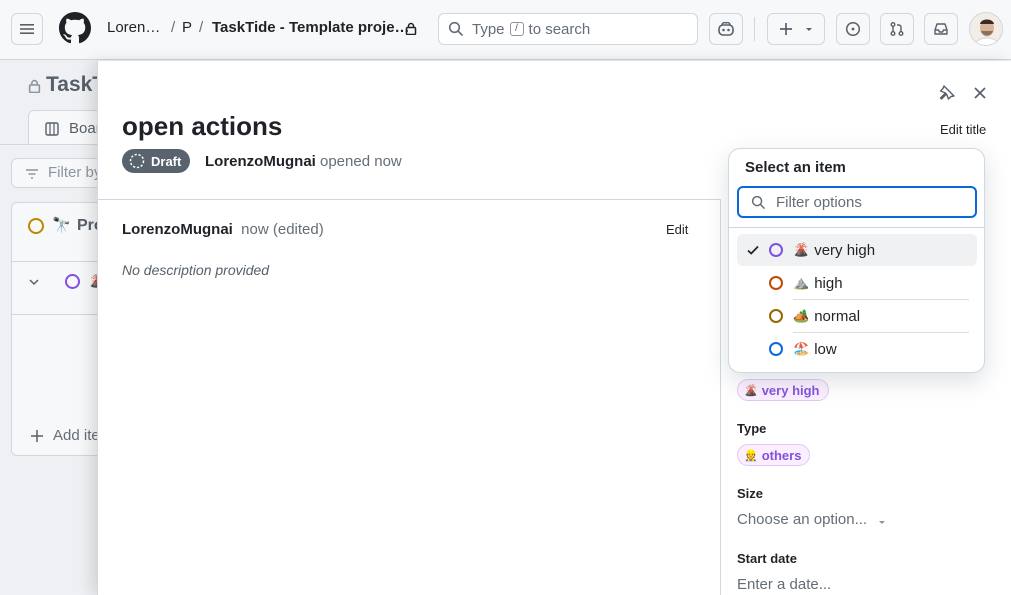 This screenshot has width=1011, height=595. What do you see at coordinates (559, 29) in the screenshot?
I see `search-suffix: to search` at bounding box center [559, 29].